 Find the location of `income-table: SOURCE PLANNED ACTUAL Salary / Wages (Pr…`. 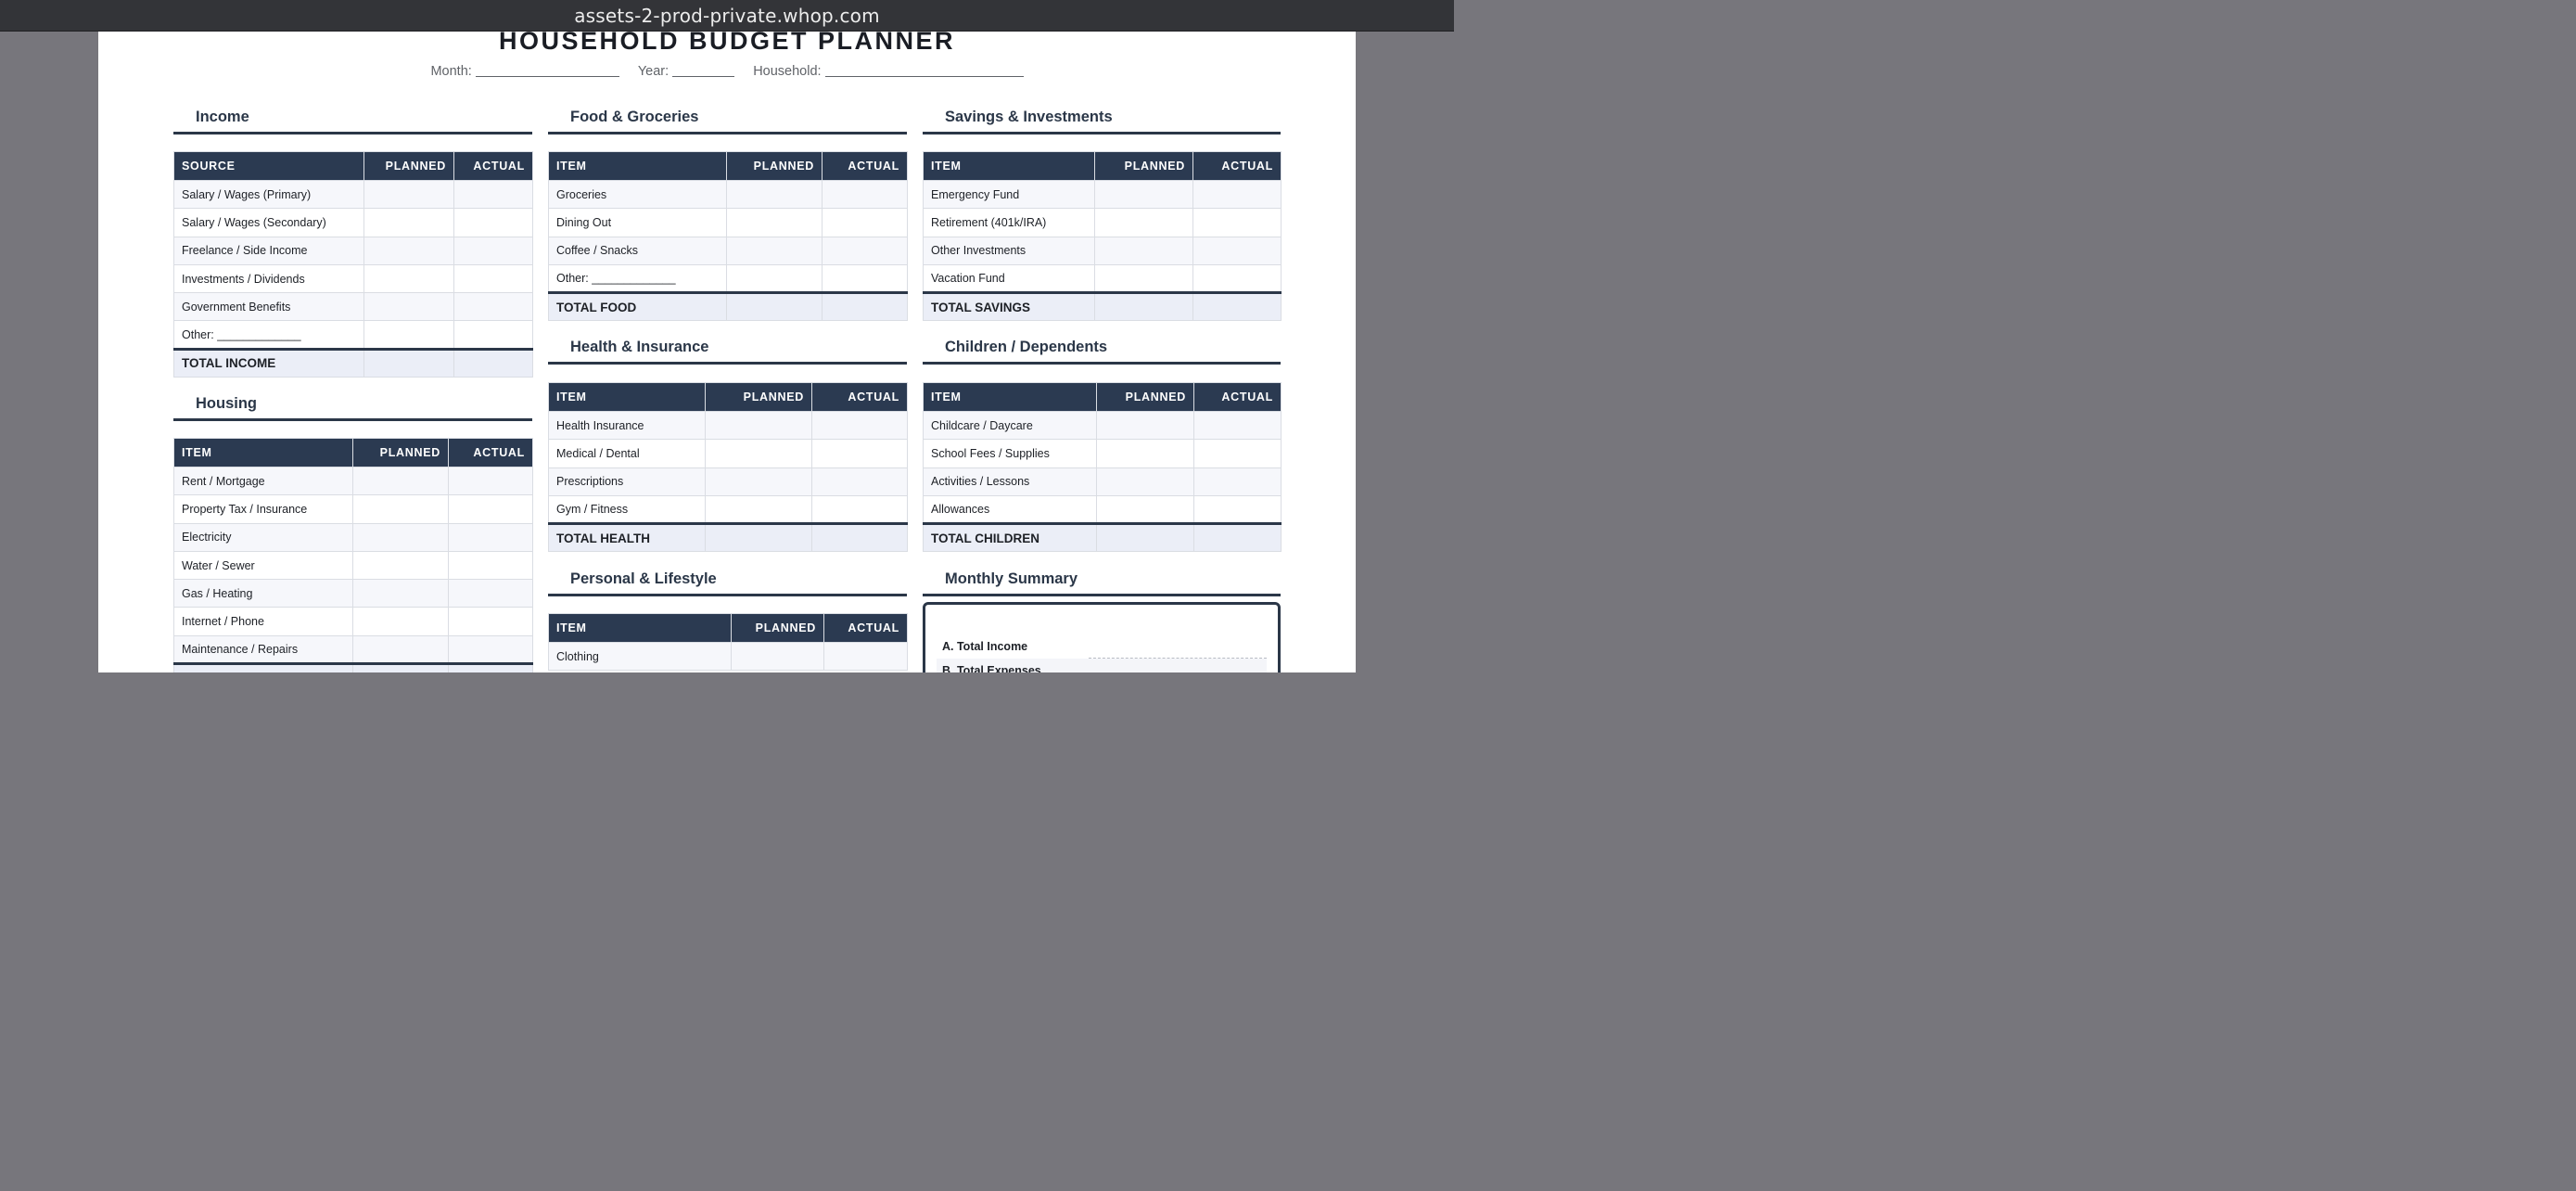

income-table: SOURCE PLANNED ACTUAL Salary / Wages (Pr… is located at coordinates (353, 264).